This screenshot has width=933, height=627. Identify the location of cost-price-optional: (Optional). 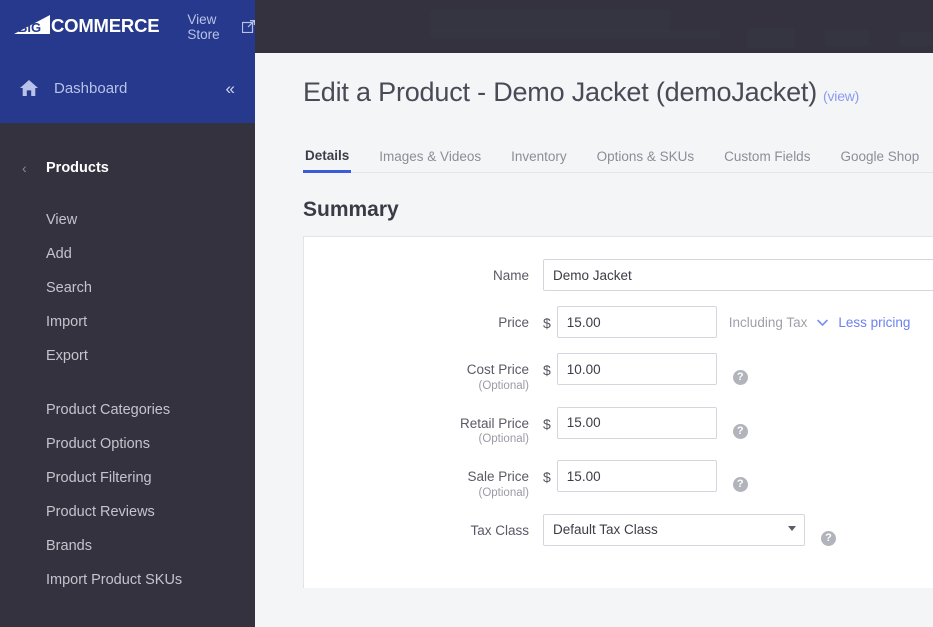
(504, 385).